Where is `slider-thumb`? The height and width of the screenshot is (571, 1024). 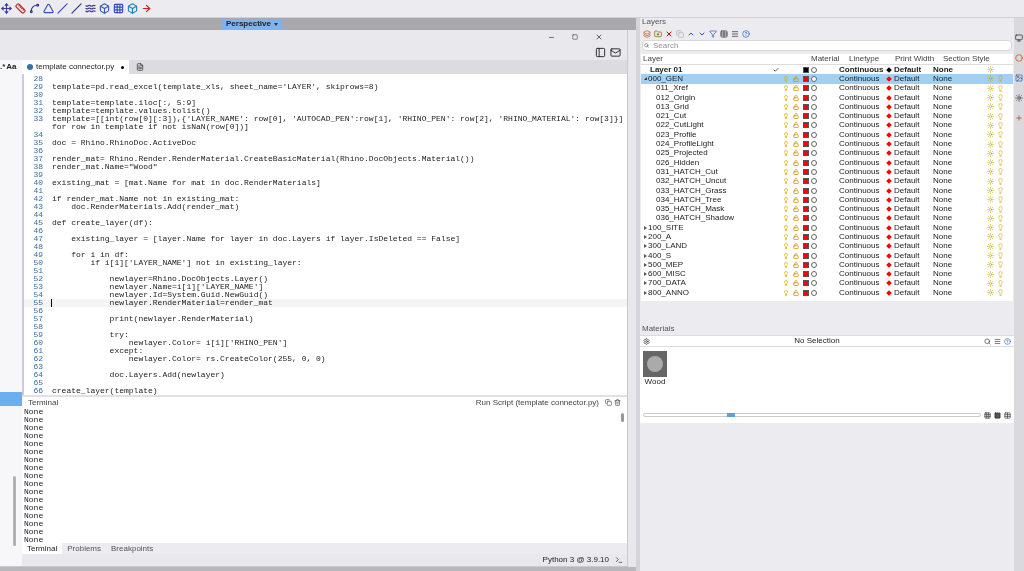
slider-thumb is located at coordinates (731, 415).